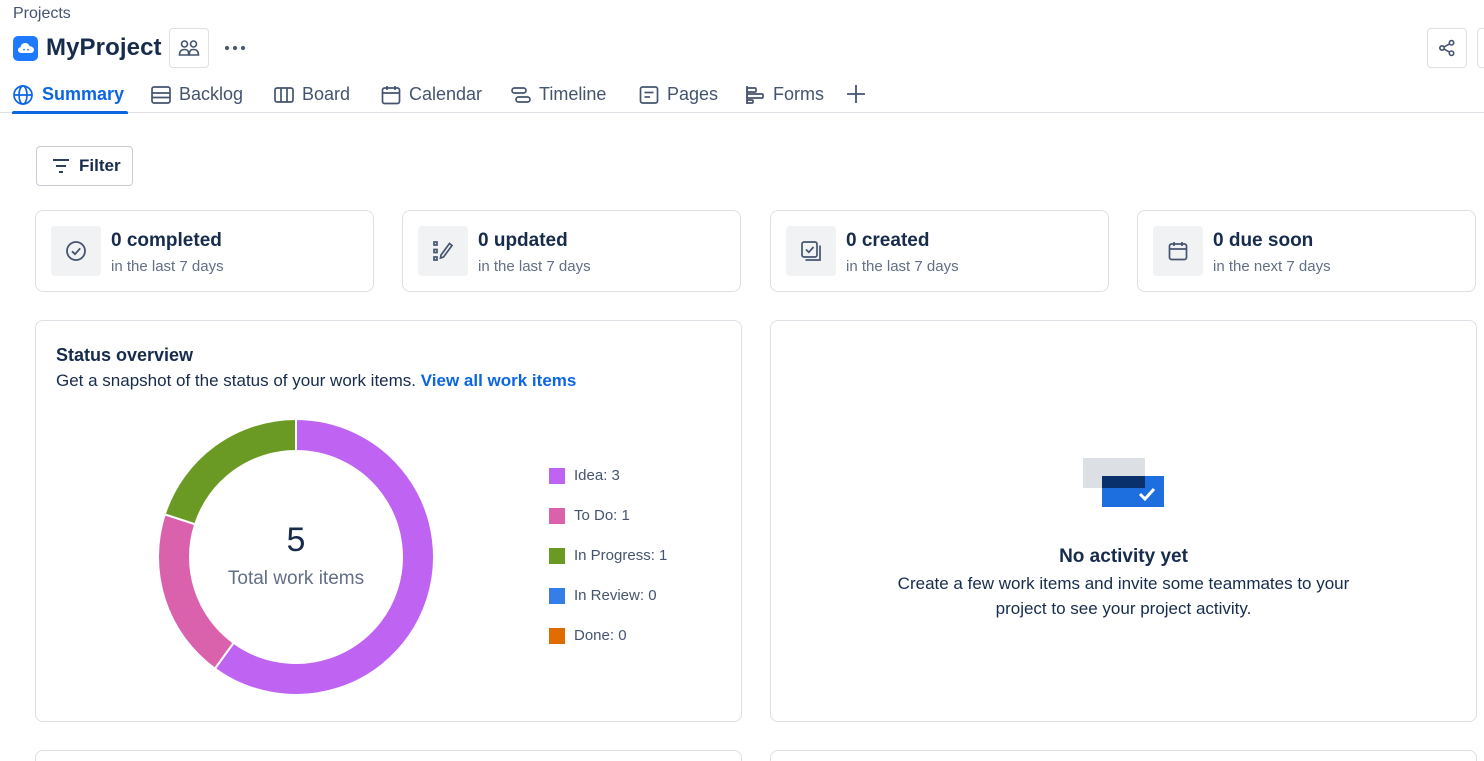  What do you see at coordinates (523, 240) in the screenshot?
I see `stat-value: 0 updated` at bounding box center [523, 240].